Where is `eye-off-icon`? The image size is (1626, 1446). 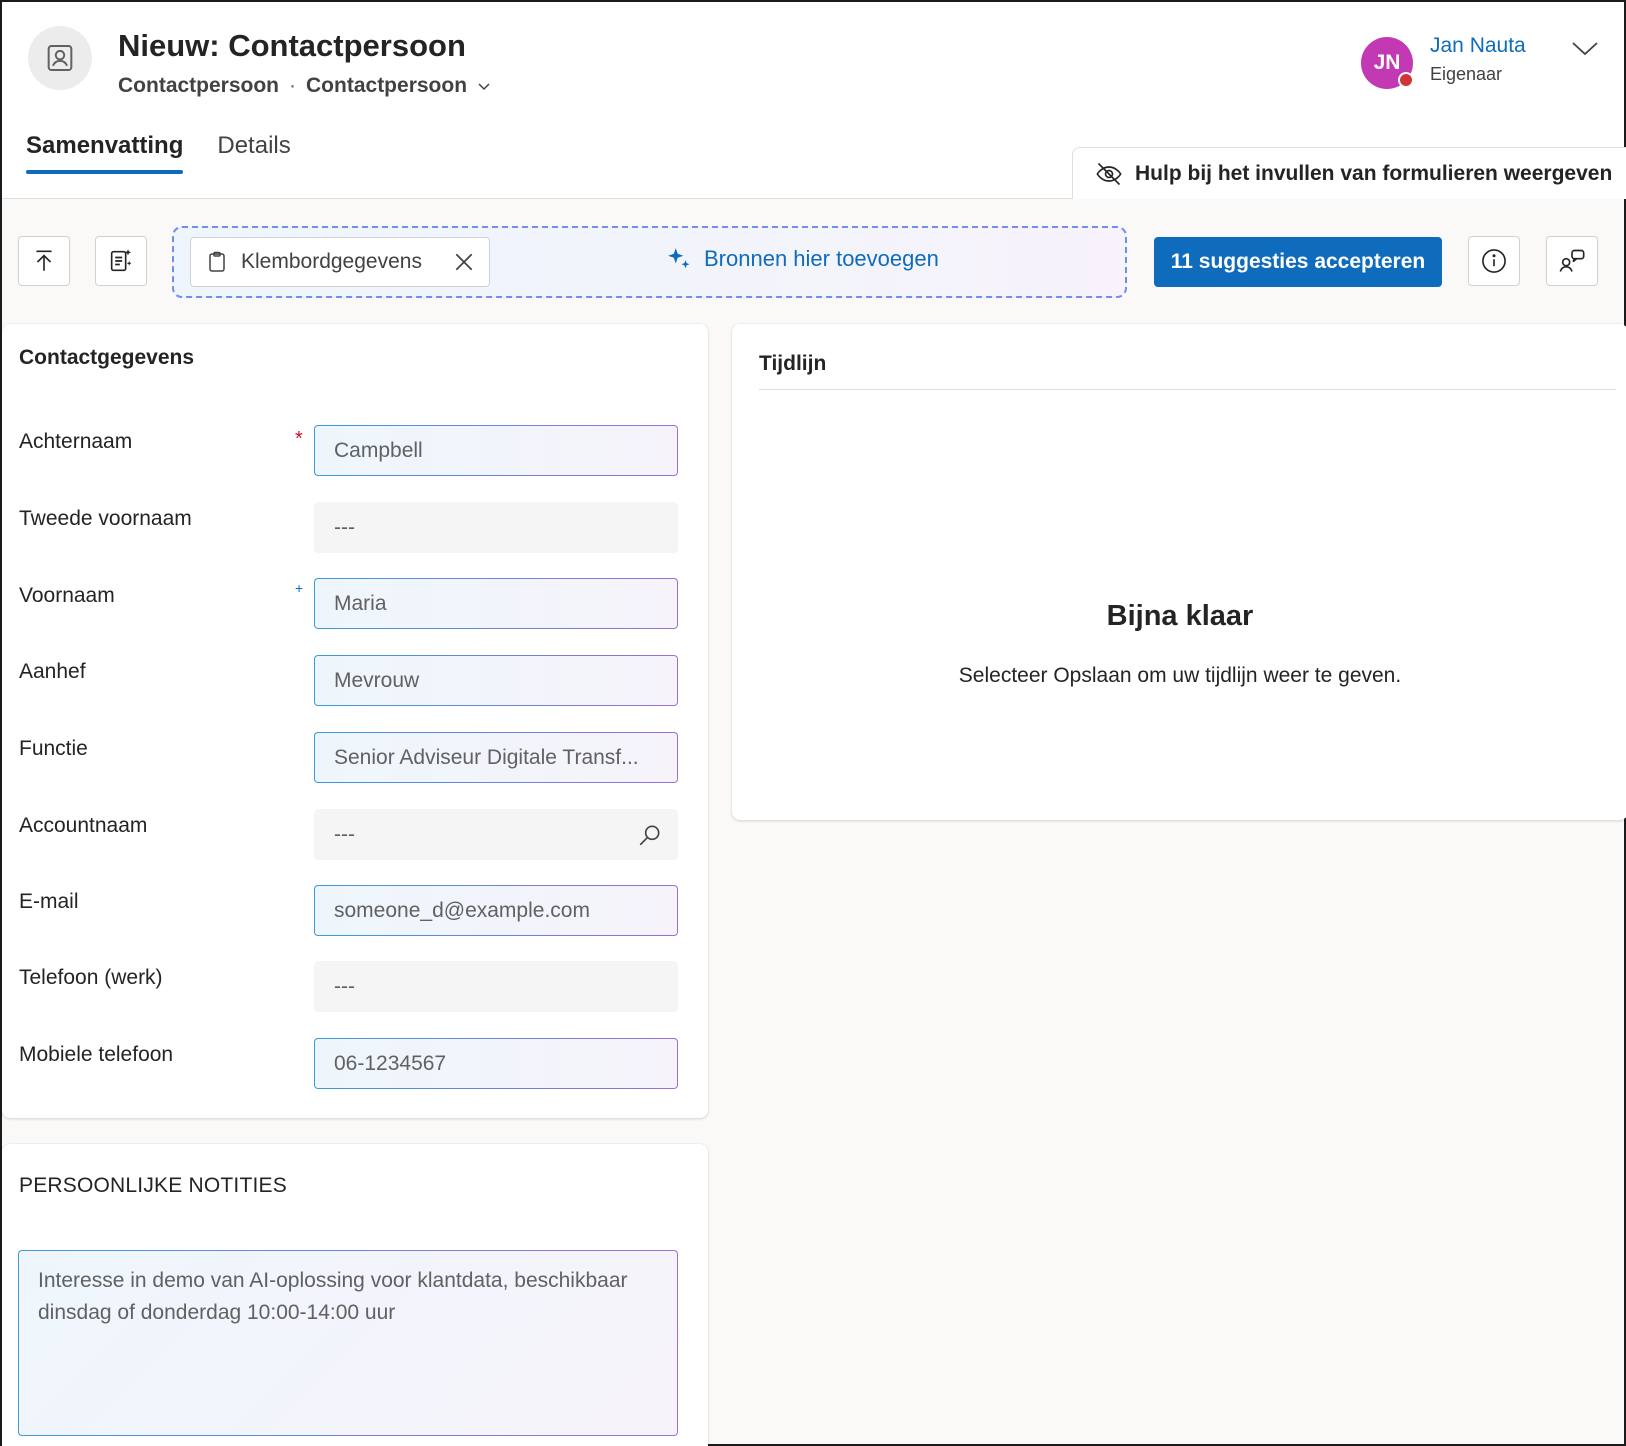
eye-off-icon is located at coordinates (1109, 173).